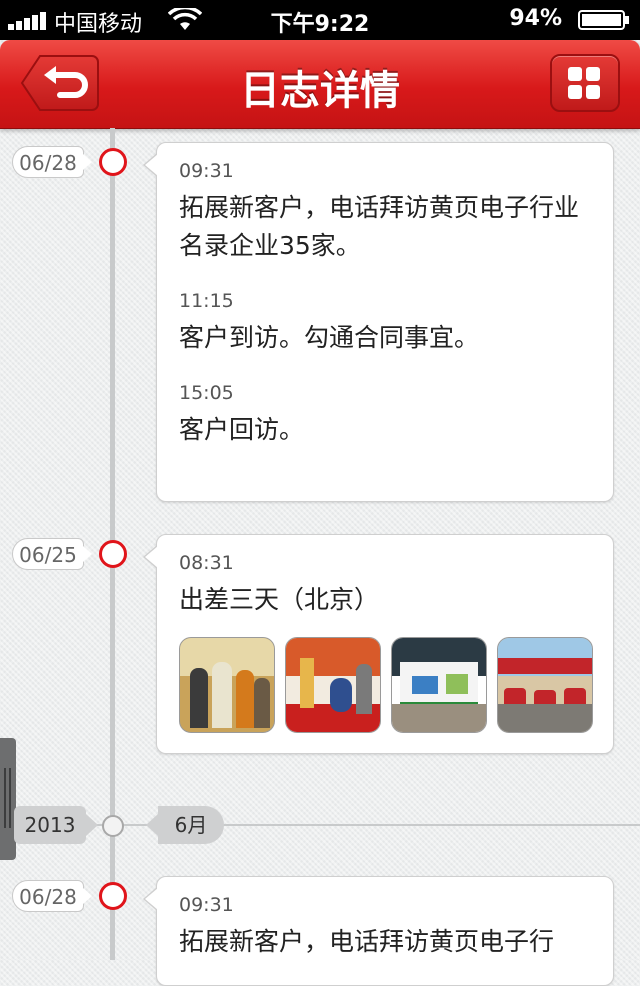 The image size is (640, 986). Describe the element at coordinates (113, 826) in the screenshot. I see `timeline-node-year` at that location.